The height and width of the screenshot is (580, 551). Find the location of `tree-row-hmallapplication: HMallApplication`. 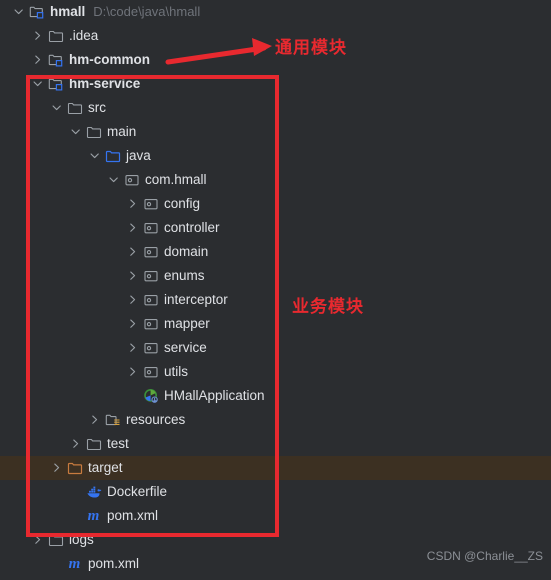

tree-row-hmallapplication: HMallApplication is located at coordinates (275, 396).